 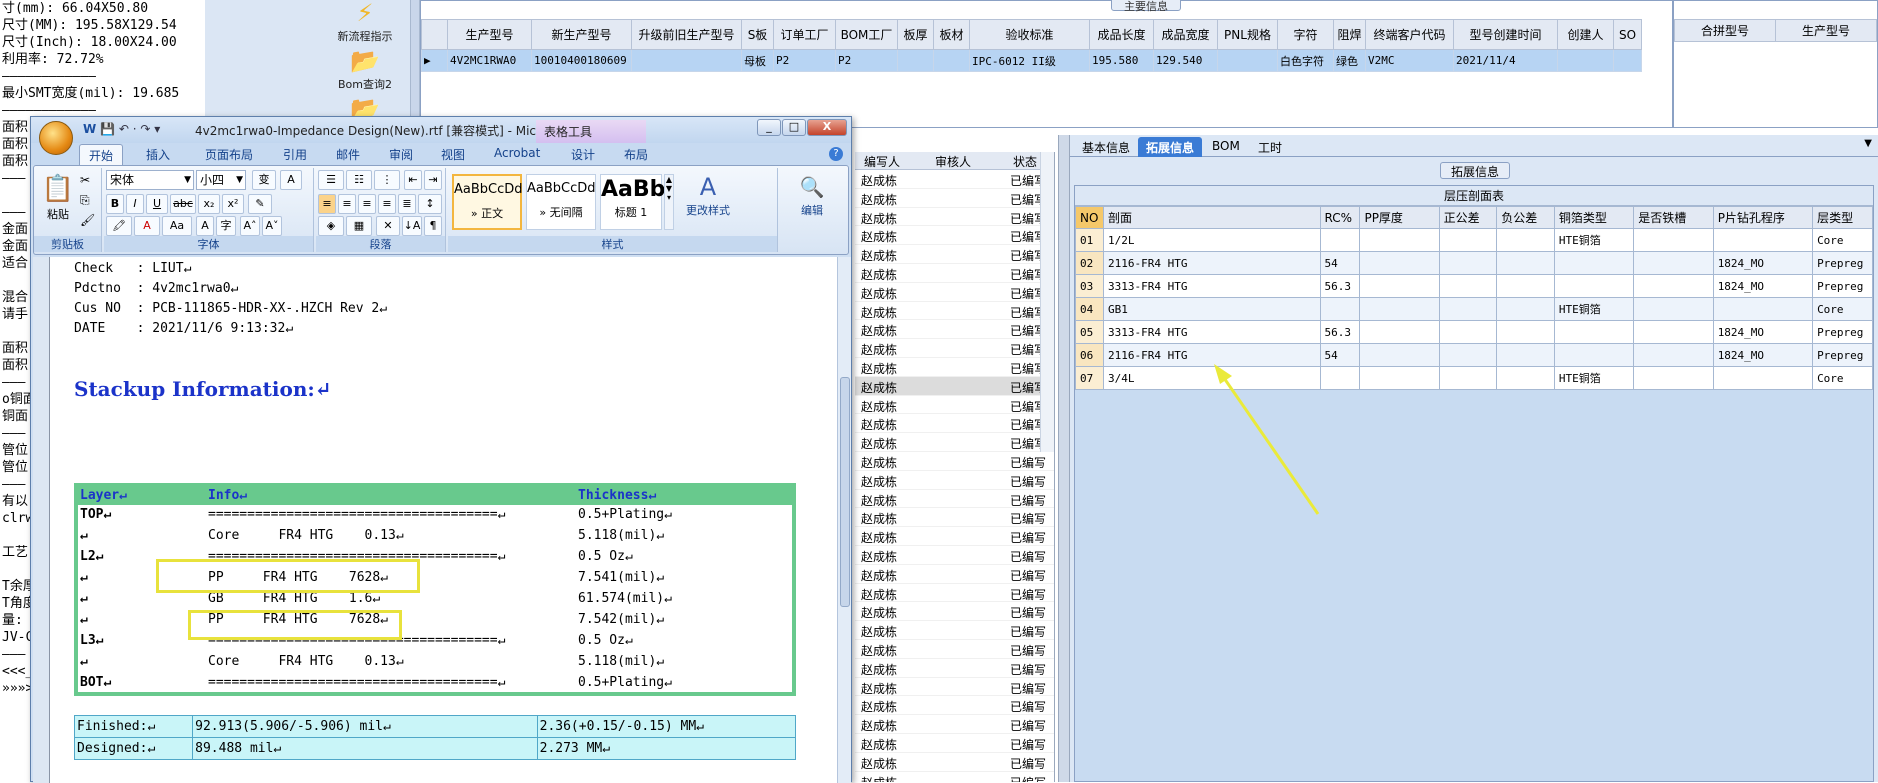 I want to click on grid-col-header: 板厚, so click(x=915, y=34).